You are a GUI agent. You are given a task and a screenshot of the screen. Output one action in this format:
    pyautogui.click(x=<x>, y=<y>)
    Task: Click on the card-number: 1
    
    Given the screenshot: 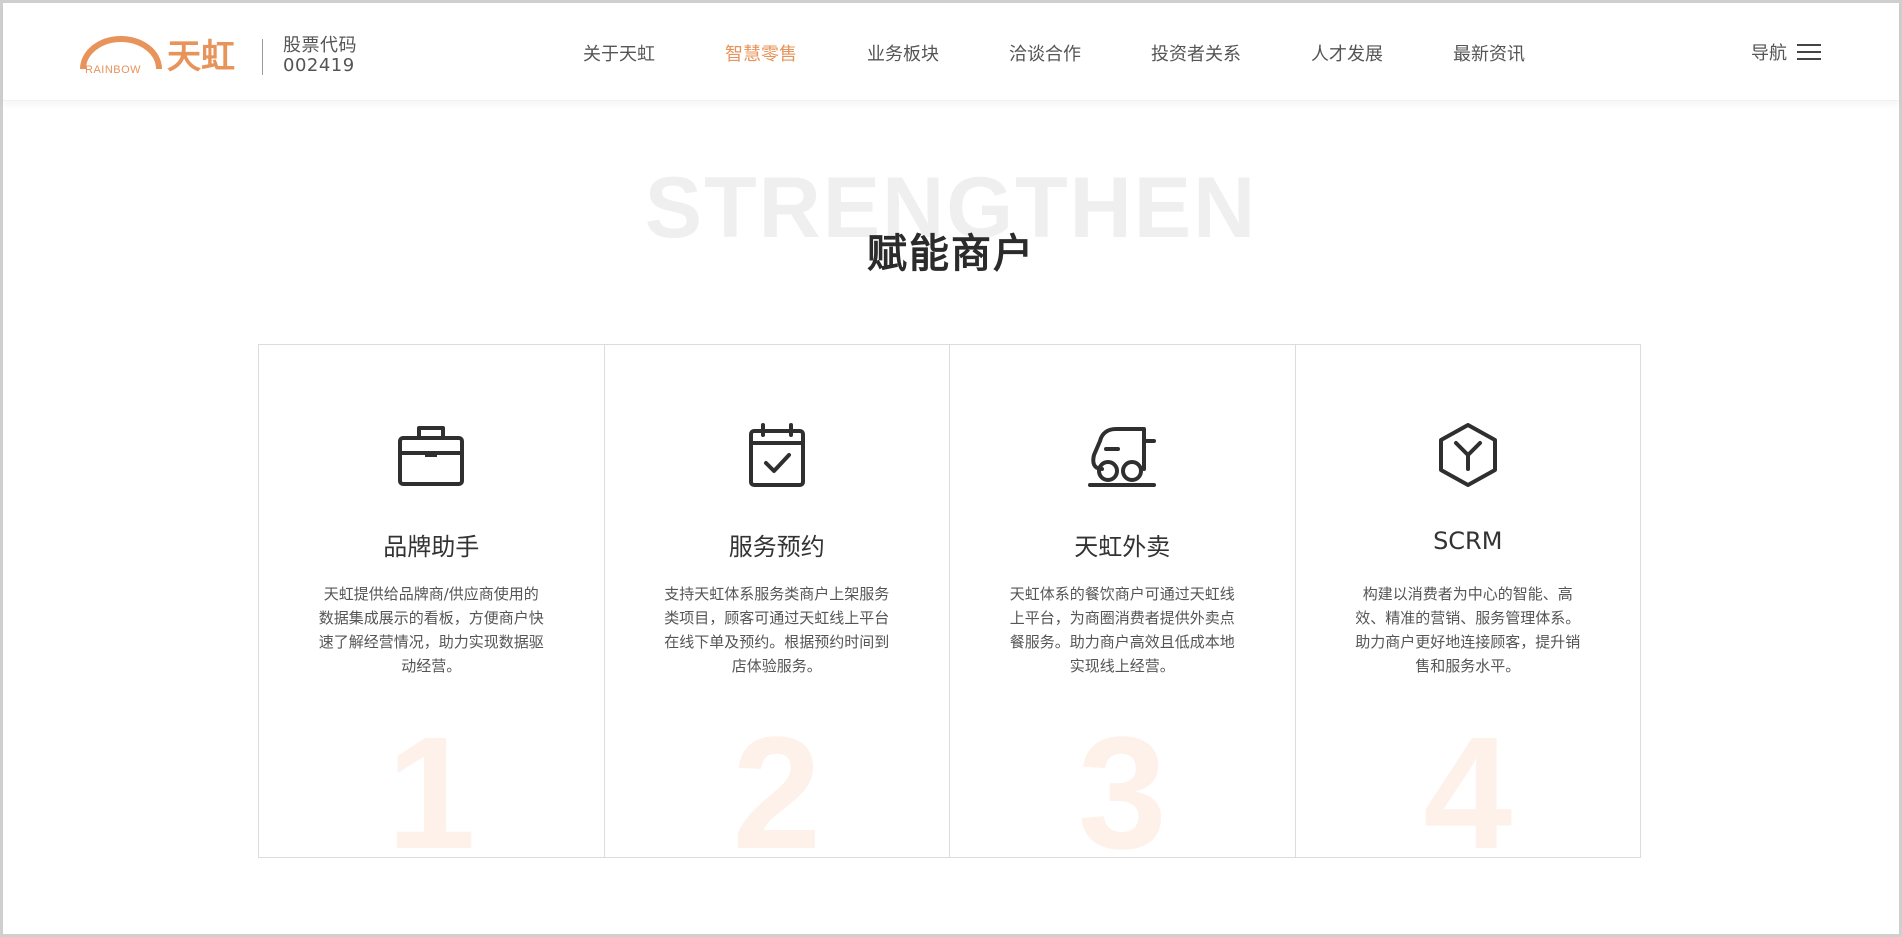 What is the action you would take?
    pyautogui.click(x=431, y=780)
    